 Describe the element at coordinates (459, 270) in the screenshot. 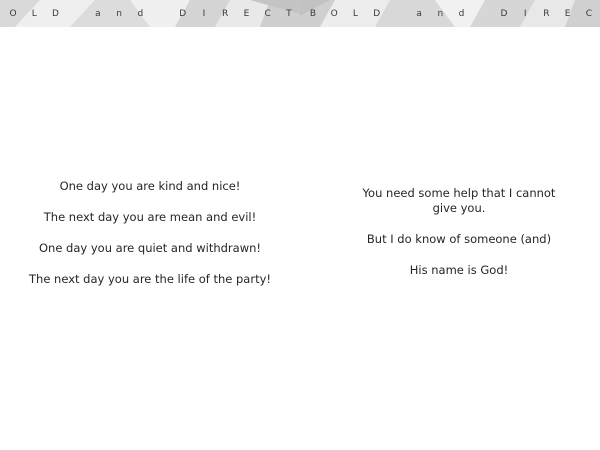

I see `text-line: His name is God!` at that location.